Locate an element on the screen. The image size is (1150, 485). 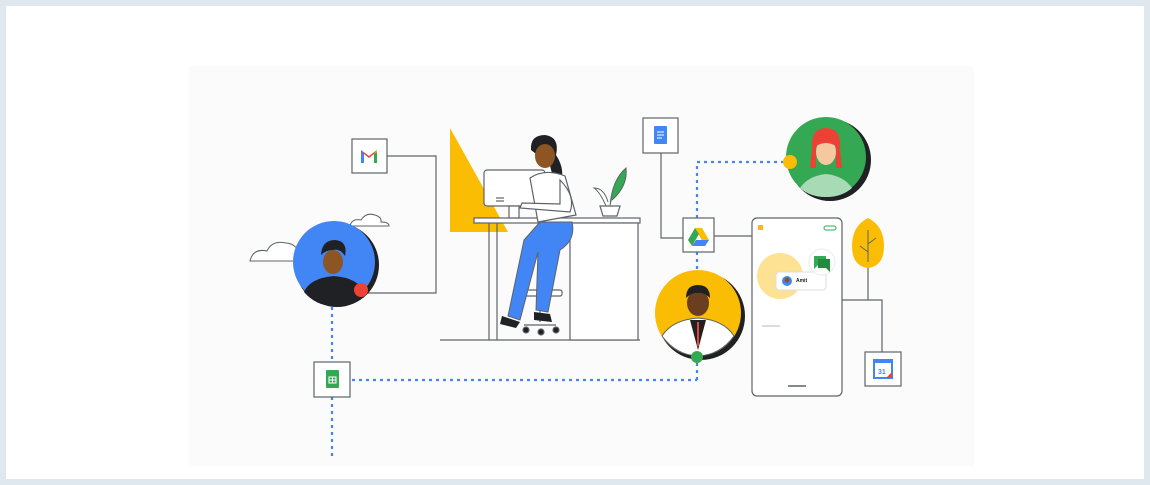
phone-mockup is located at coordinates (797, 307).